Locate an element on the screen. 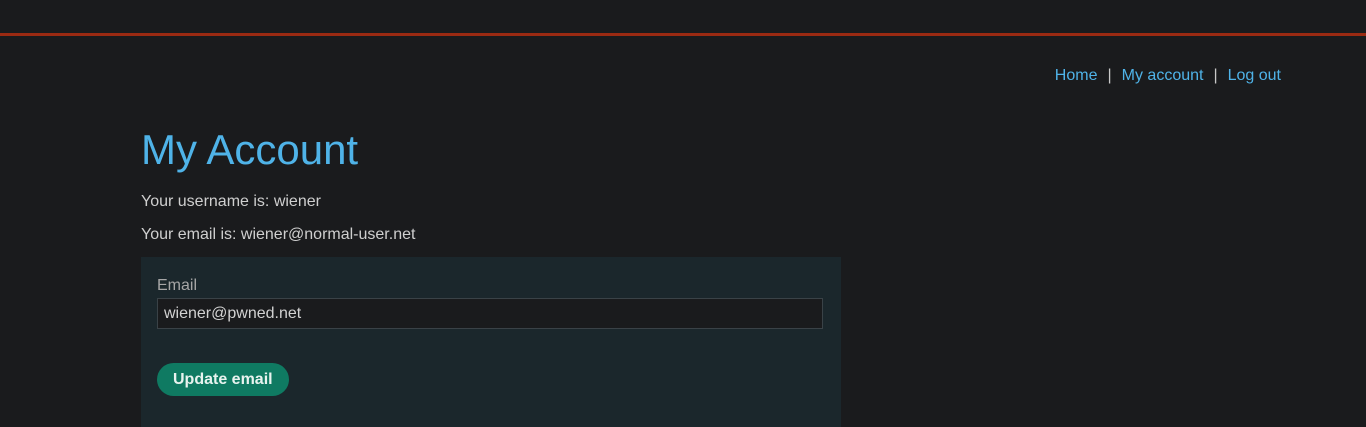 Image resolution: width=1366 pixels, height=427 pixels. nav-home-link: Home is located at coordinates (1076, 76).